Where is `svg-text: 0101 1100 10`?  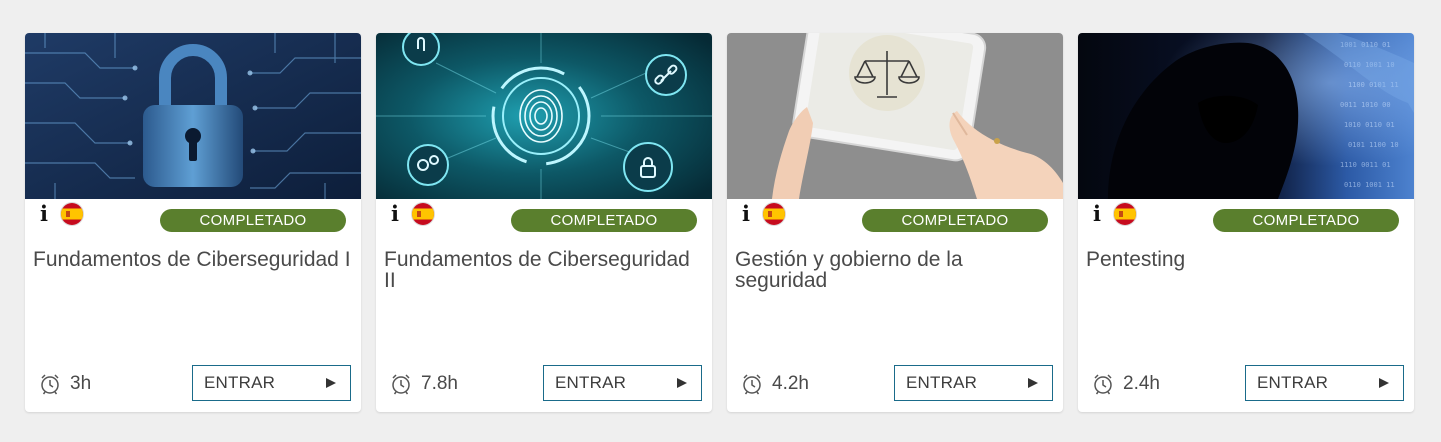
svg-text: 0101 1100 10 is located at coordinates (1373, 145).